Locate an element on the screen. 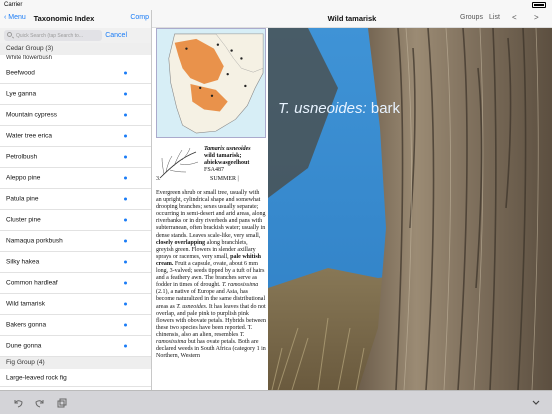 This screenshot has height=414, width=552. list-item-label: Mountain cypress is located at coordinates (31, 115).